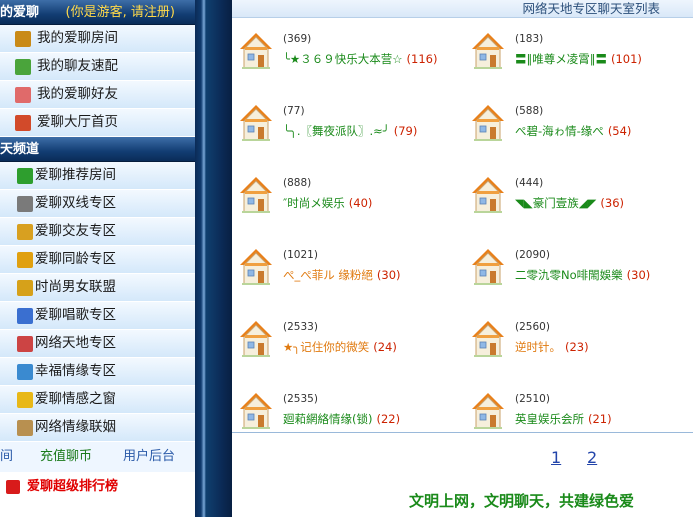 The height and width of the screenshot is (517, 693). I want to click on trophy-icon, so click(13, 487).